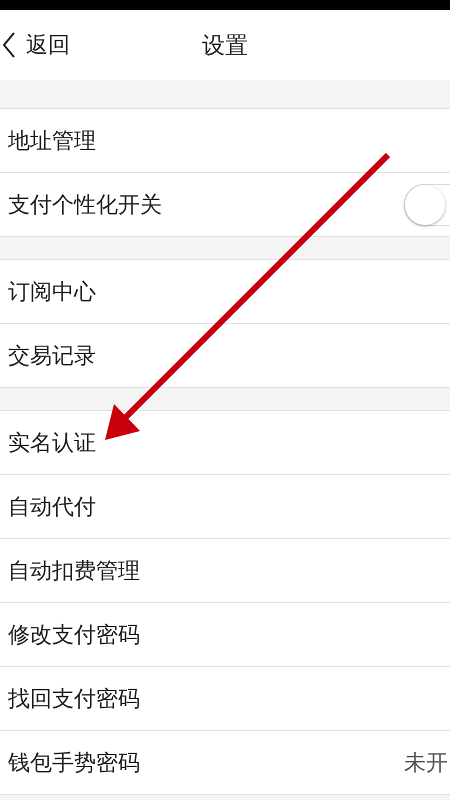  I want to click on settings-row: 钱包手势密码 未开, so click(225, 763).